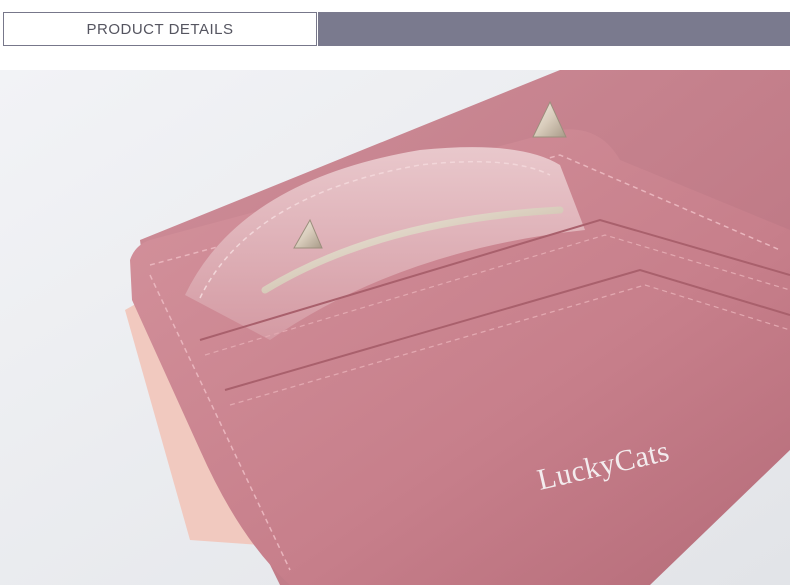 The width and height of the screenshot is (790, 585). I want to click on header-accent-bar, so click(554, 29).